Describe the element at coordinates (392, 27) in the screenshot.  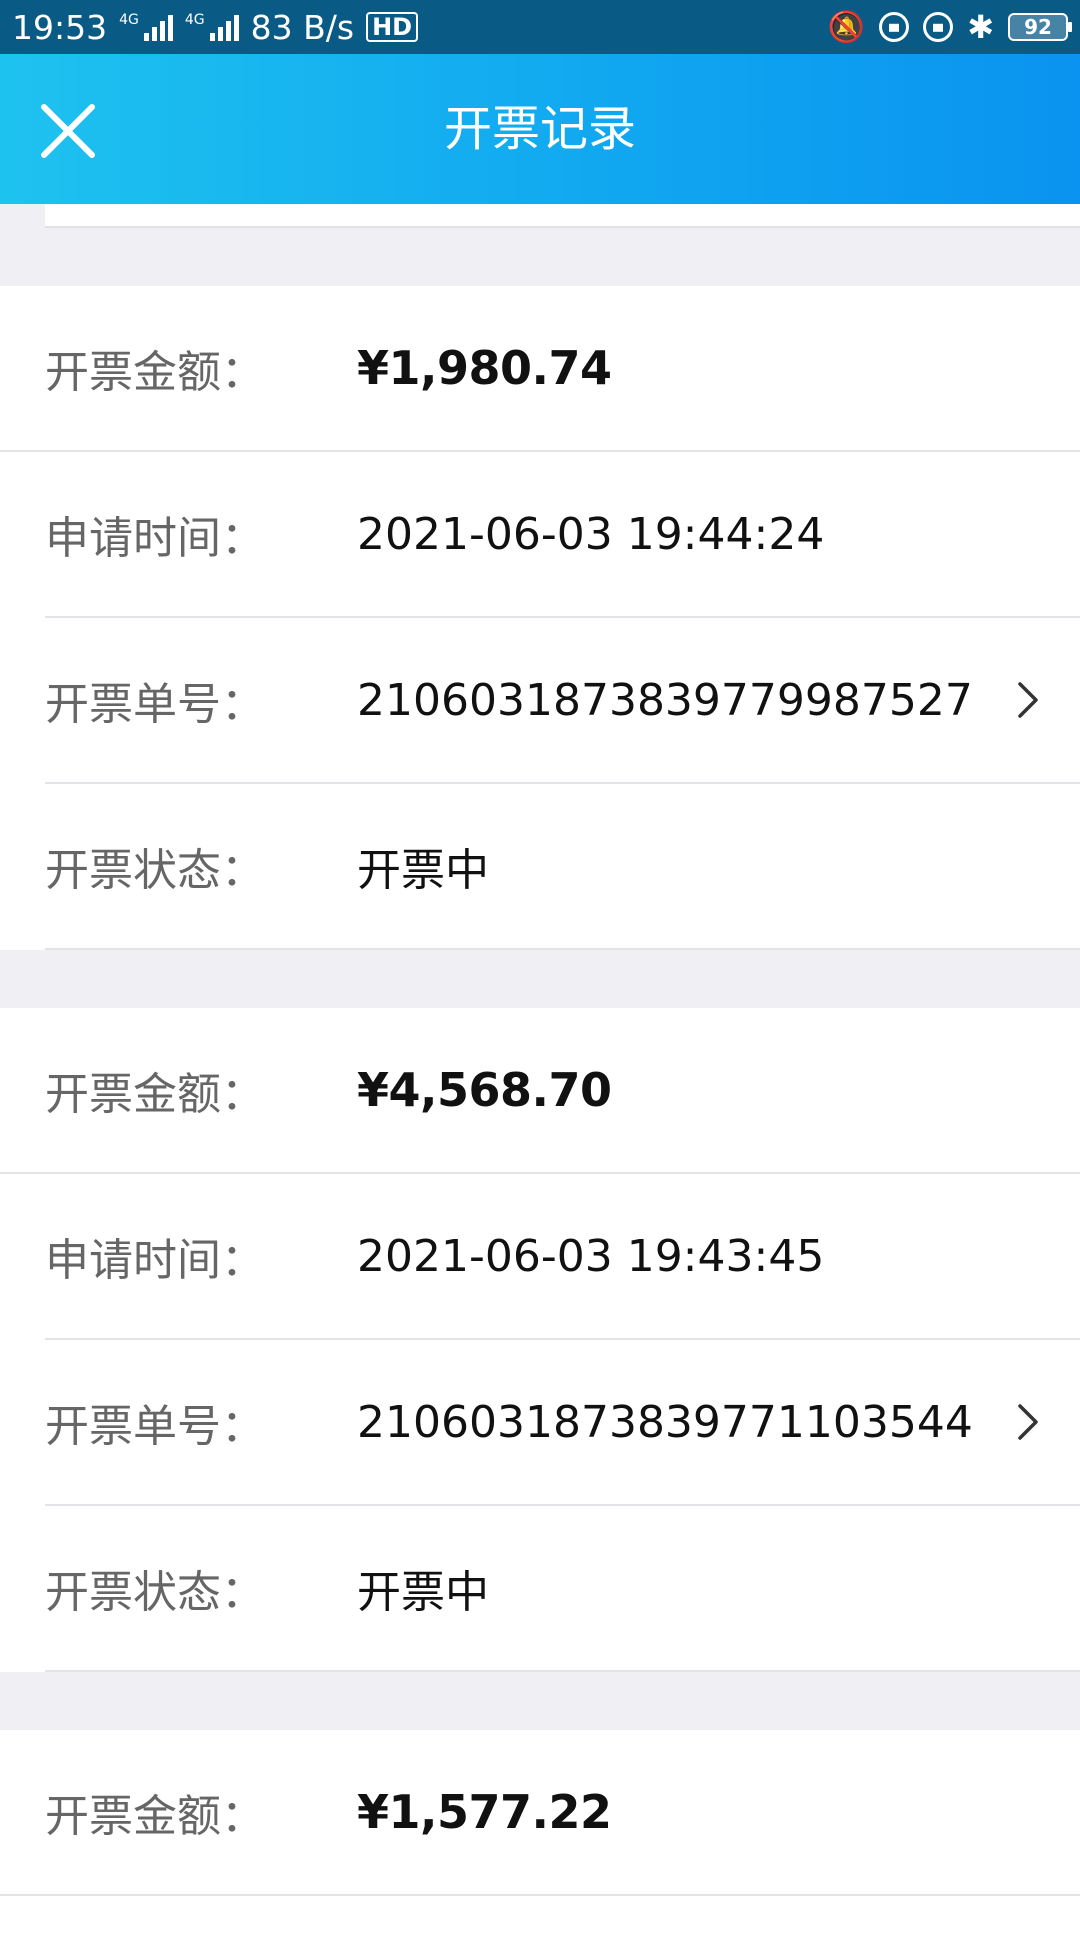
I see `hd-voice-icon: HD` at that location.